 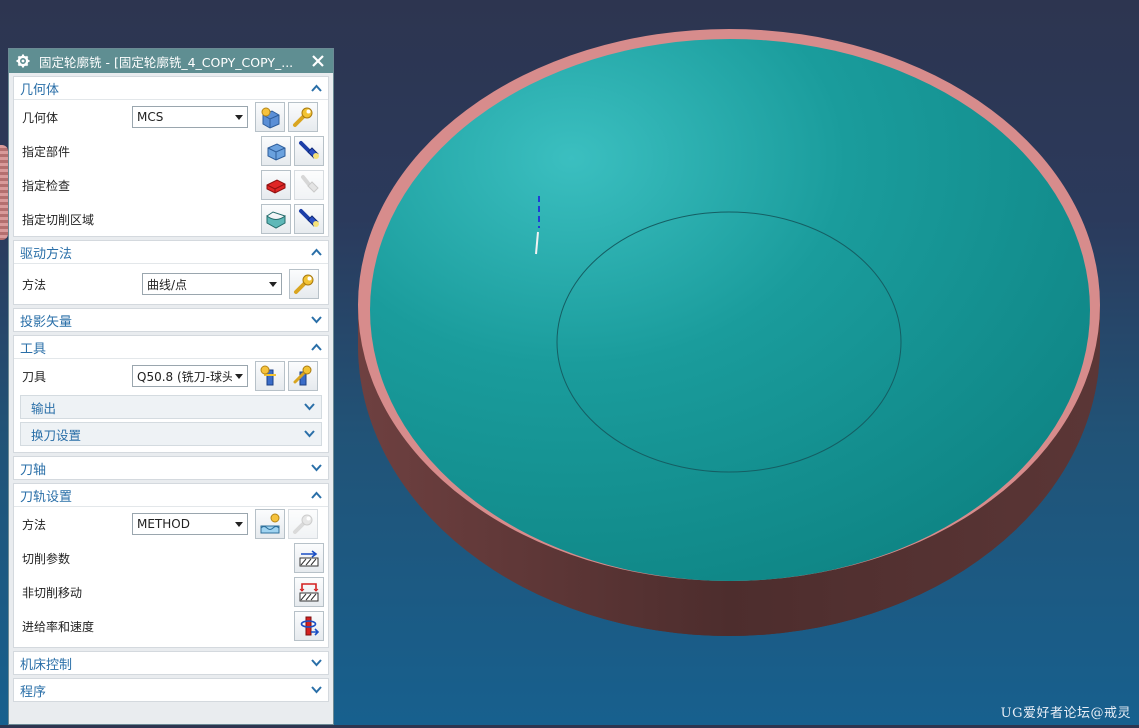 I want to click on tool-axis-group-header: 刀轴, so click(x=171, y=468).